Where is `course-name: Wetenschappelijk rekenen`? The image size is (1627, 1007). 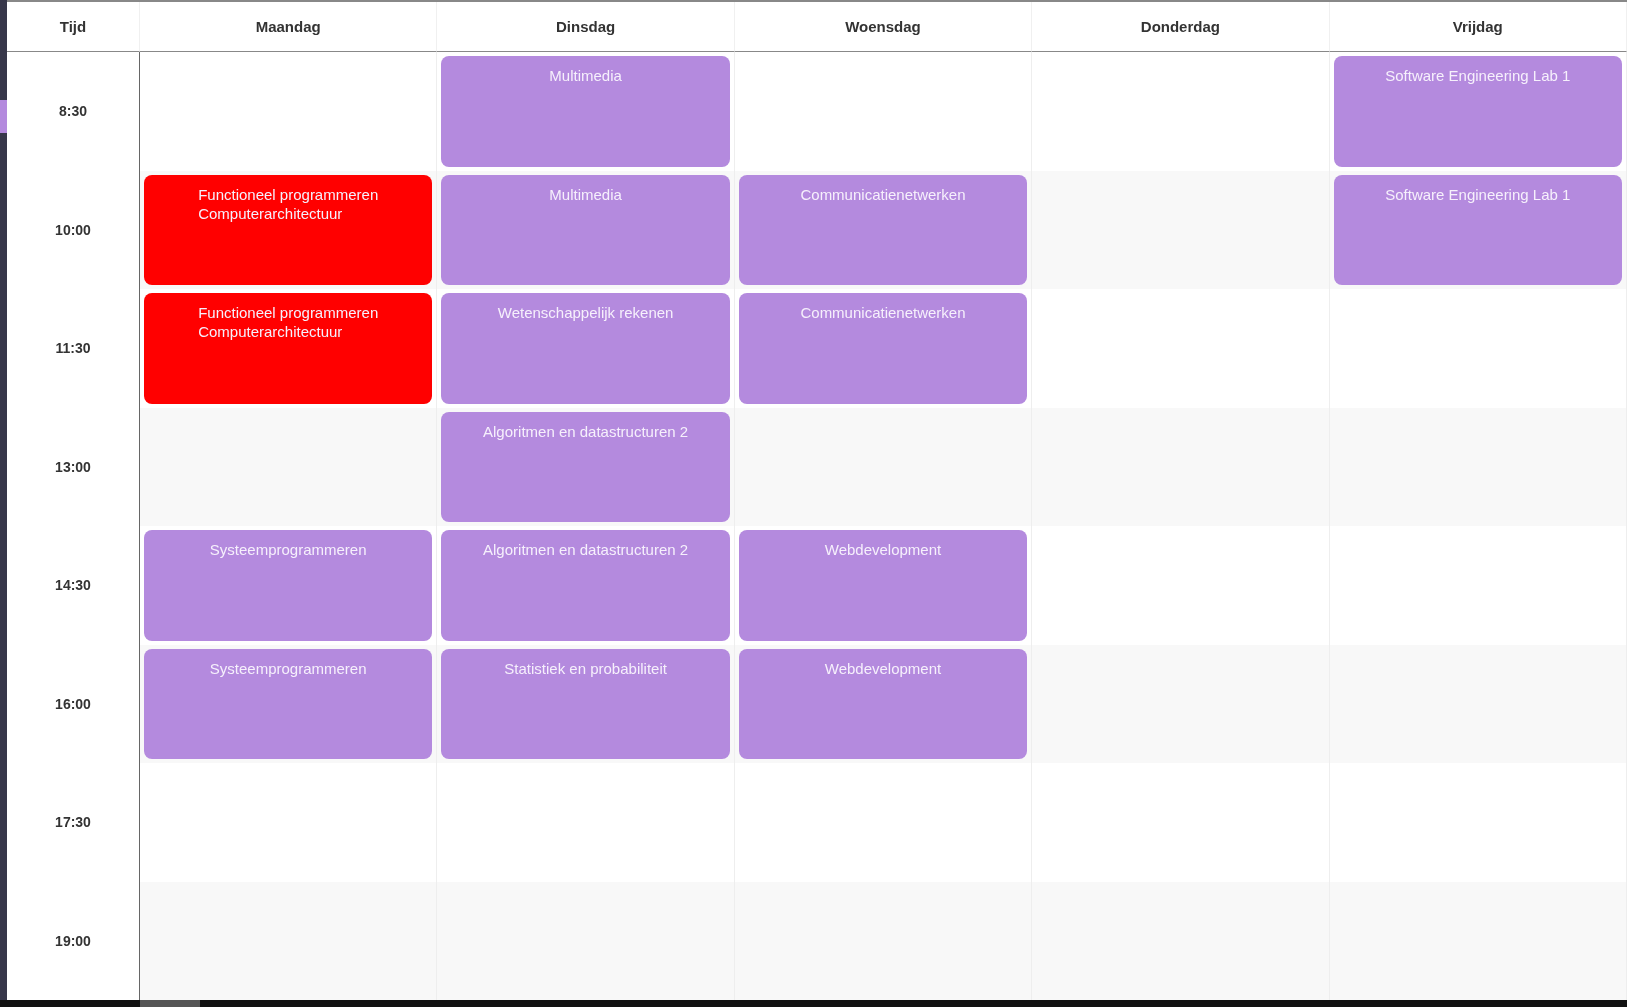 course-name: Wetenschappelijk rekenen is located at coordinates (585, 312).